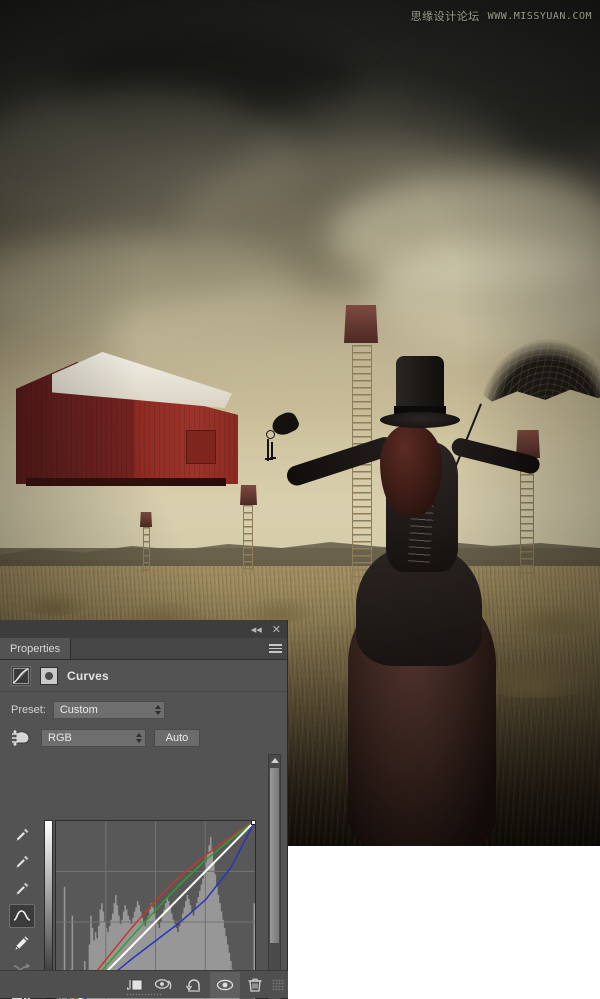  Describe the element at coordinates (143, 845) in the screenshot. I see `panel-body: Preset: Custom RGB Auto` at that location.